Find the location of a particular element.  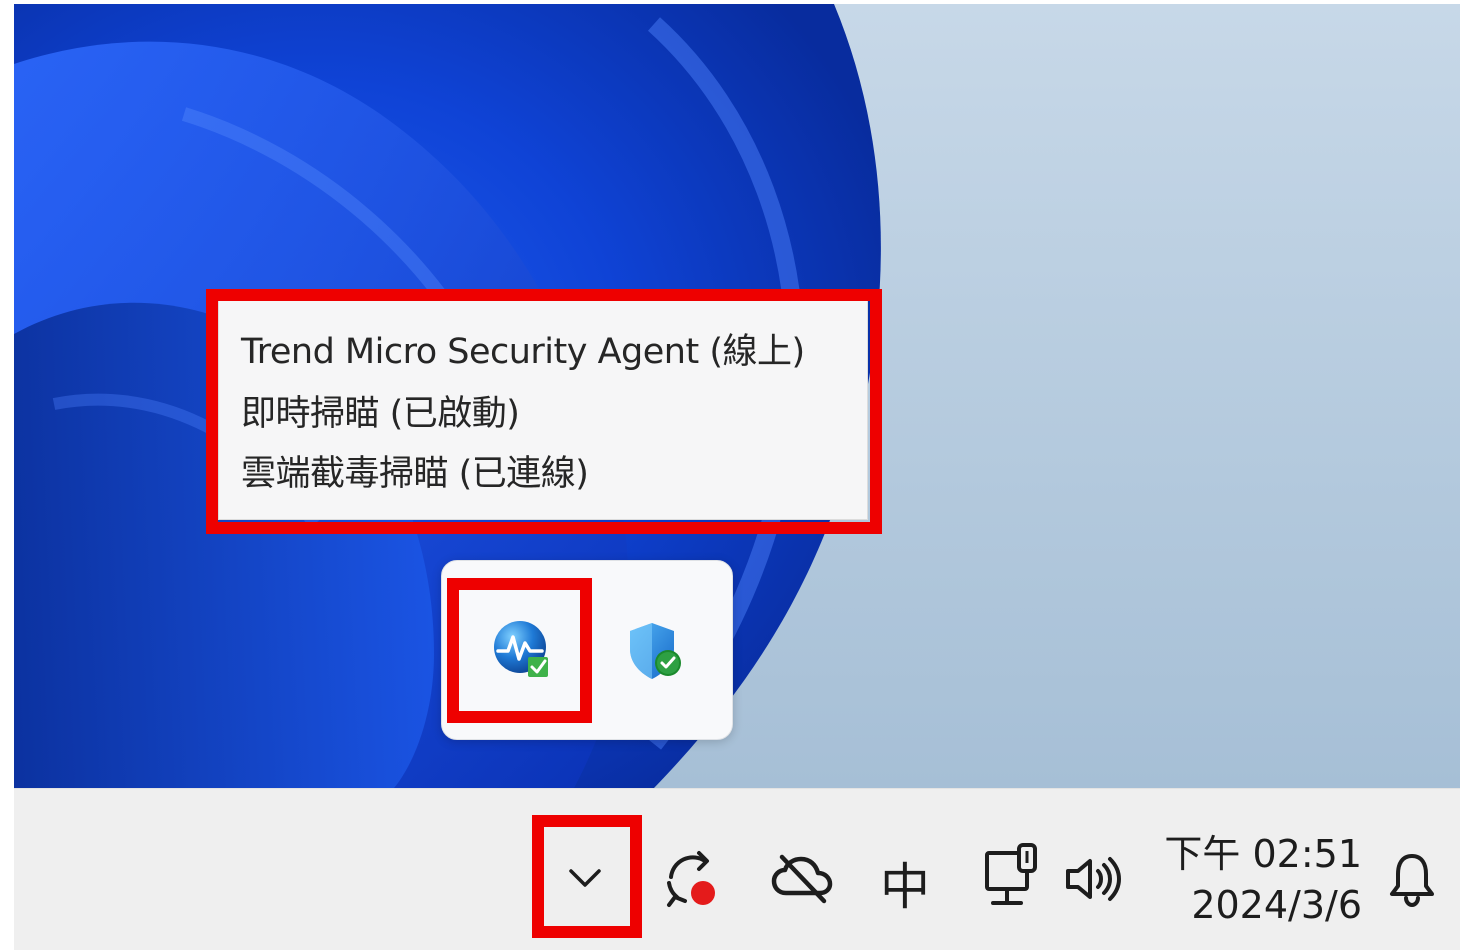

onedrive-status-button is located at coordinates (802, 879).